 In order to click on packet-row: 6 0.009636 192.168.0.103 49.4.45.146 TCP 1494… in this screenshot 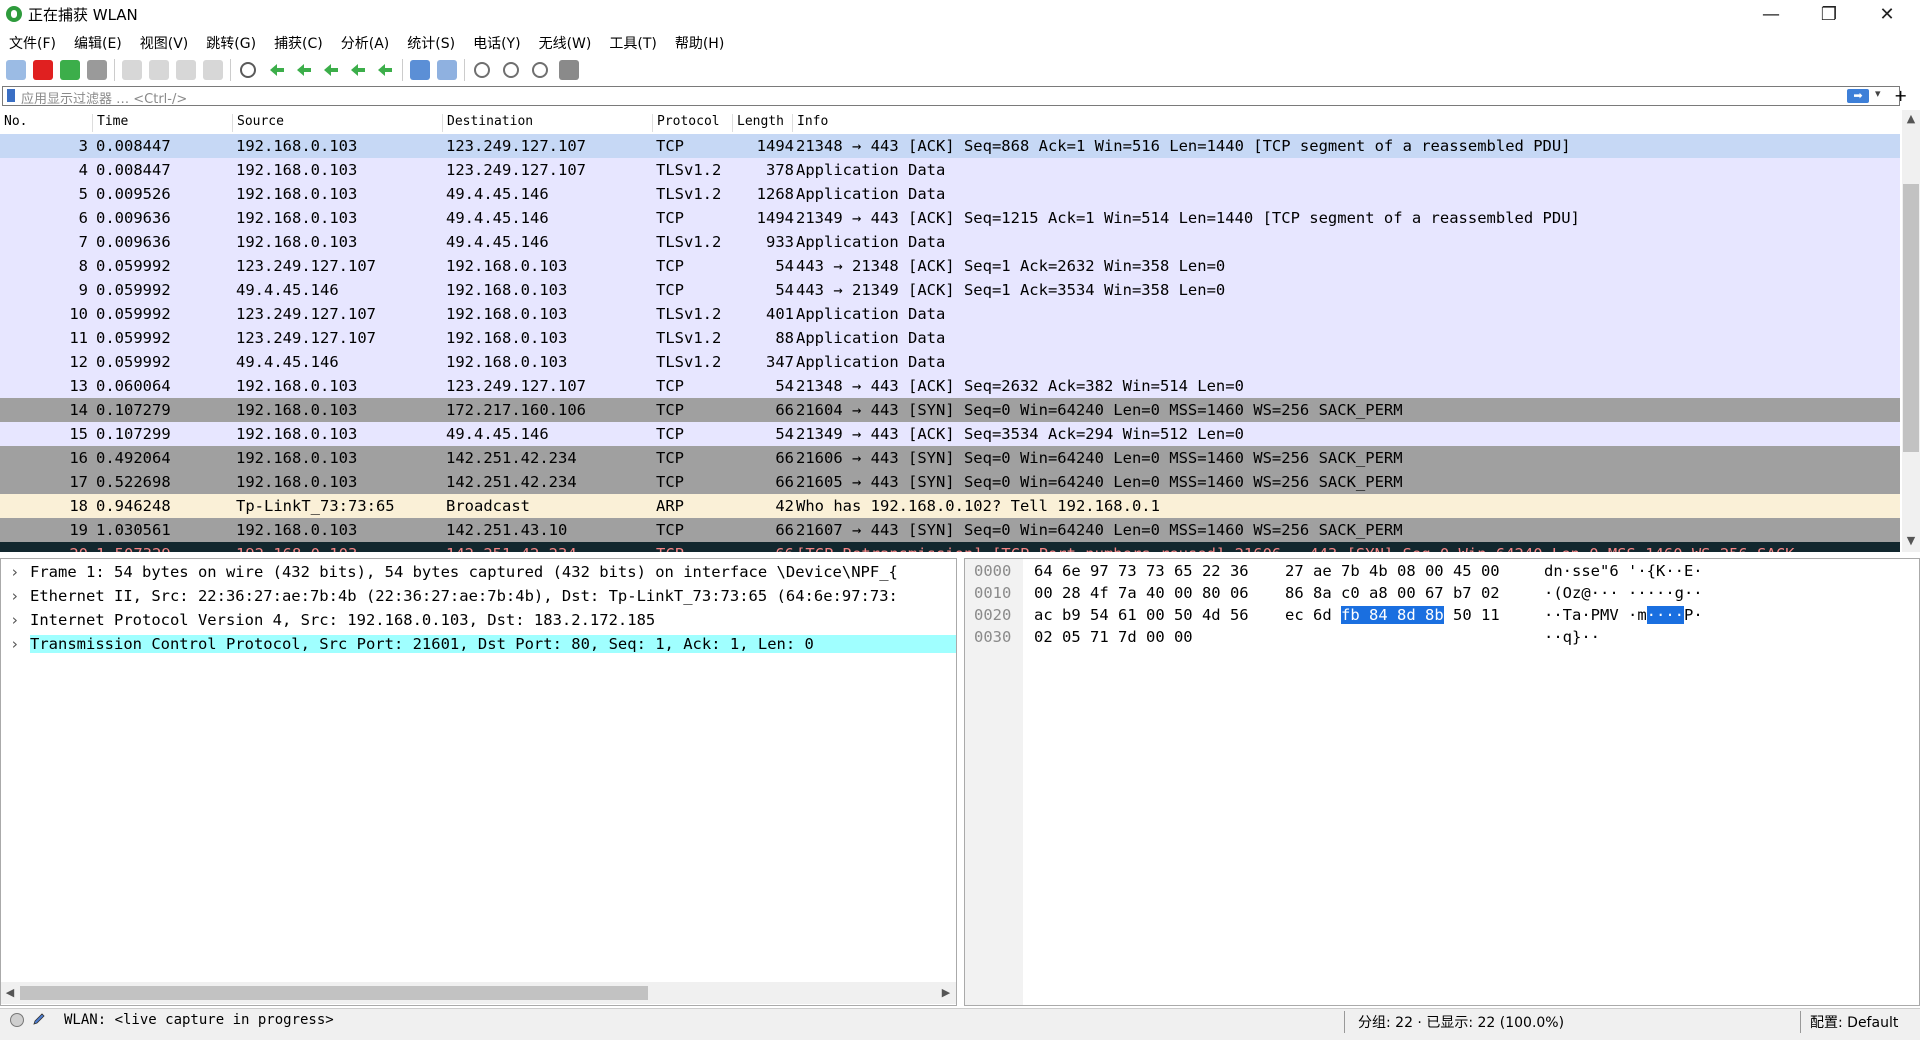, I will do `click(950, 218)`.